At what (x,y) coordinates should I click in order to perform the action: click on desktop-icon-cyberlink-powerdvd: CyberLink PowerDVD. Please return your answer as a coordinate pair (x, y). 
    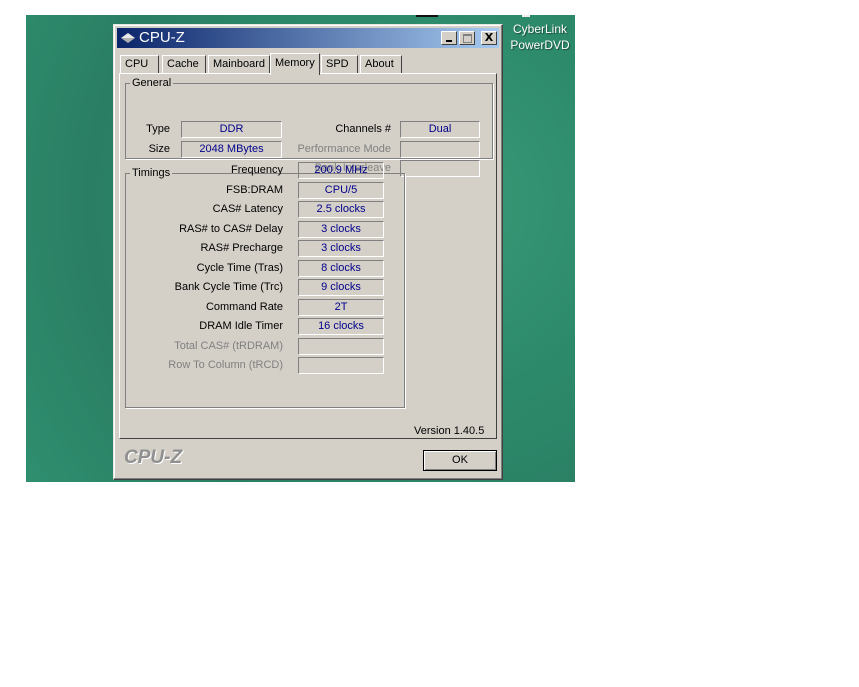
    Looking at the image, I should click on (539, 37).